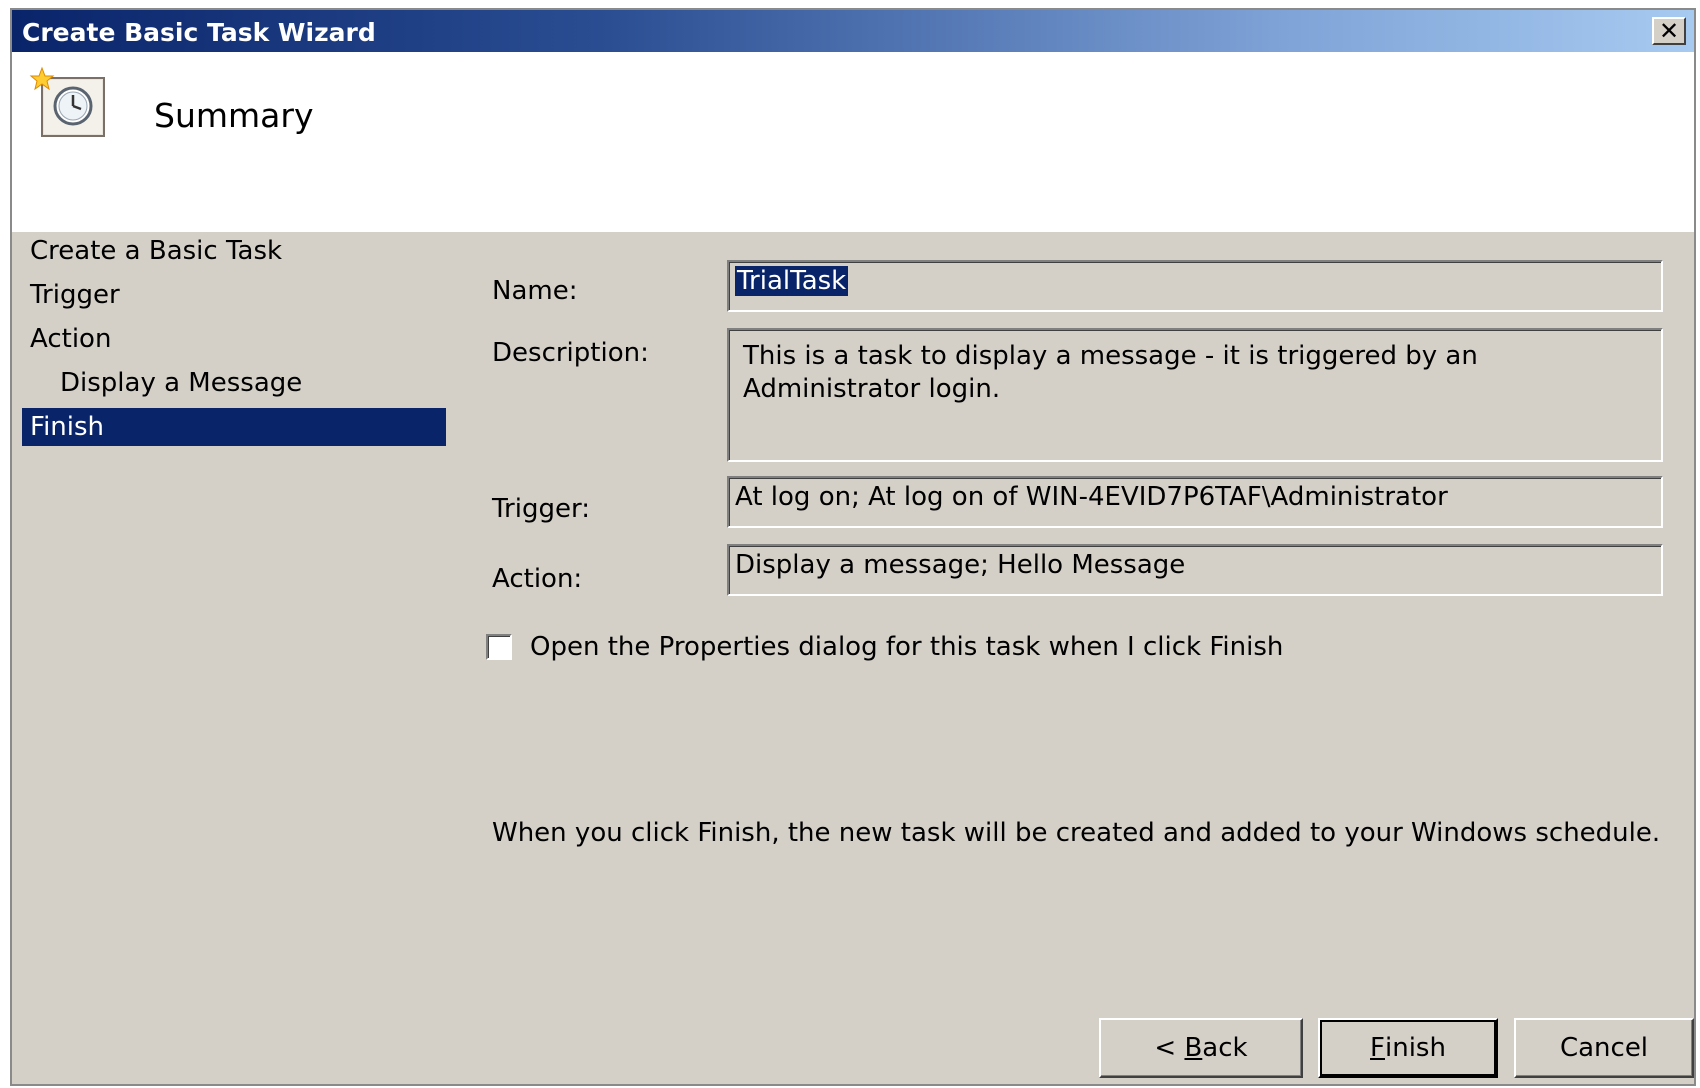  I want to click on action-field: Display a message; Hello Message, so click(1195, 570).